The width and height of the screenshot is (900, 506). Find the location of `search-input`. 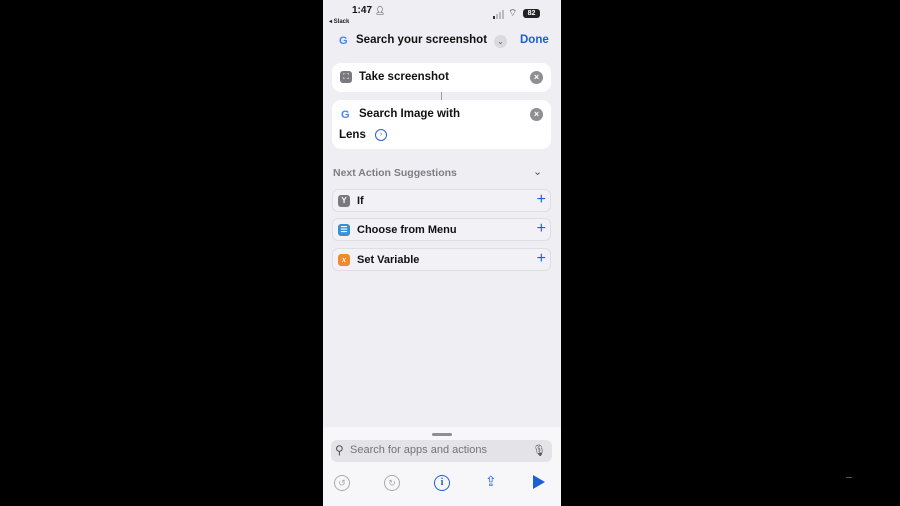

search-input is located at coordinates (440, 450).